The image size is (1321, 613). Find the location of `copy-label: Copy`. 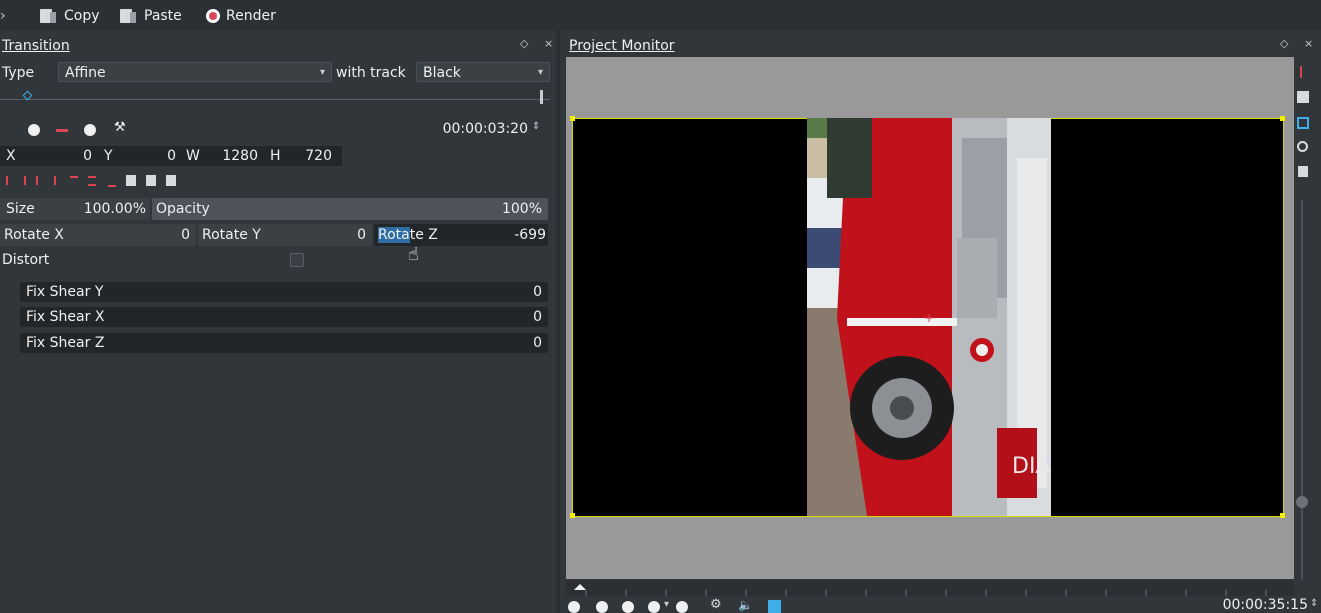

copy-label: Copy is located at coordinates (82, 16).